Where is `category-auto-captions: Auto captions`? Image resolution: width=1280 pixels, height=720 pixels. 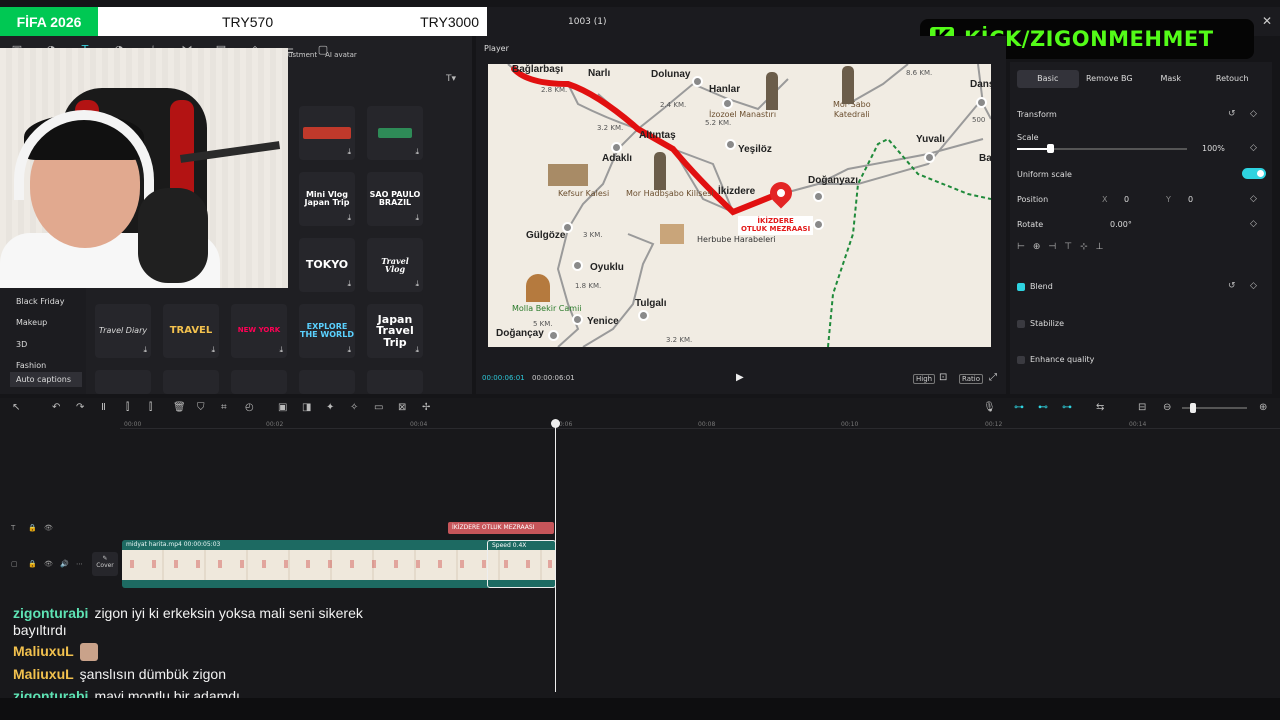
category-auto-captions: Auto captions is located at coordinates (46, 379).